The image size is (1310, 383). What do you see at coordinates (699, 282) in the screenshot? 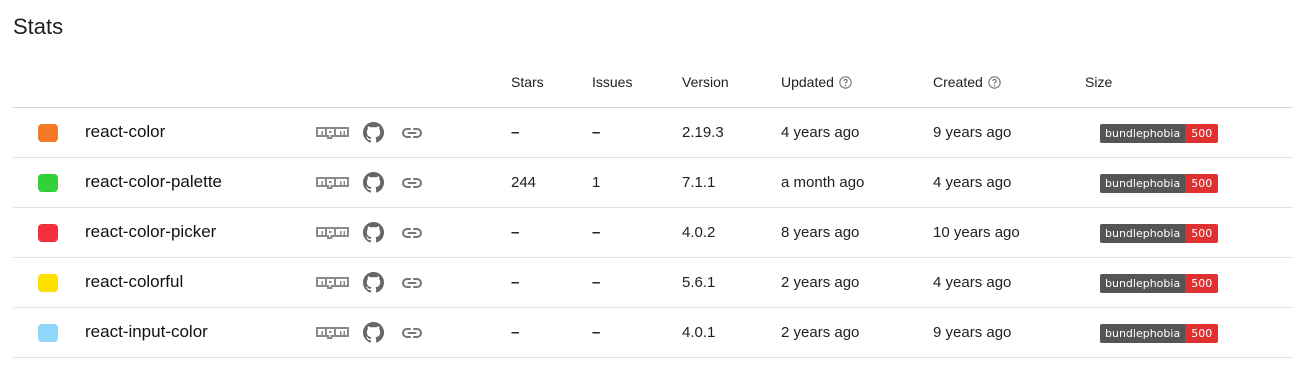
I see `version-value: 5.6.1` at bounding box center [699, 282].